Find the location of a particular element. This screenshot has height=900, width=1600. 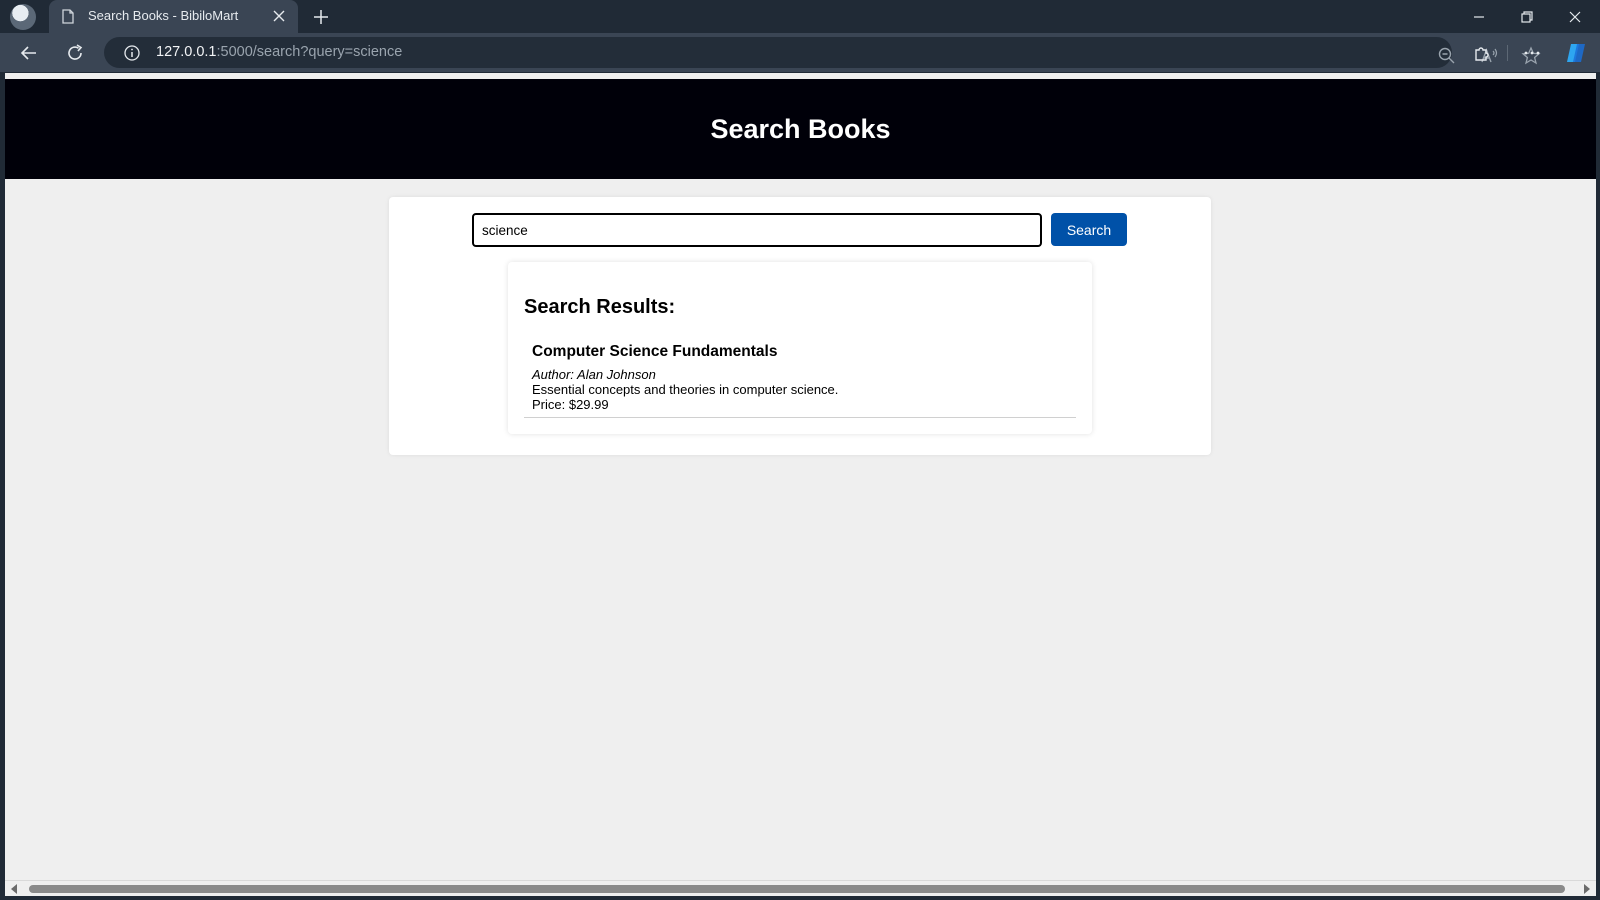

document-icon is located at coordinates (68, 16).